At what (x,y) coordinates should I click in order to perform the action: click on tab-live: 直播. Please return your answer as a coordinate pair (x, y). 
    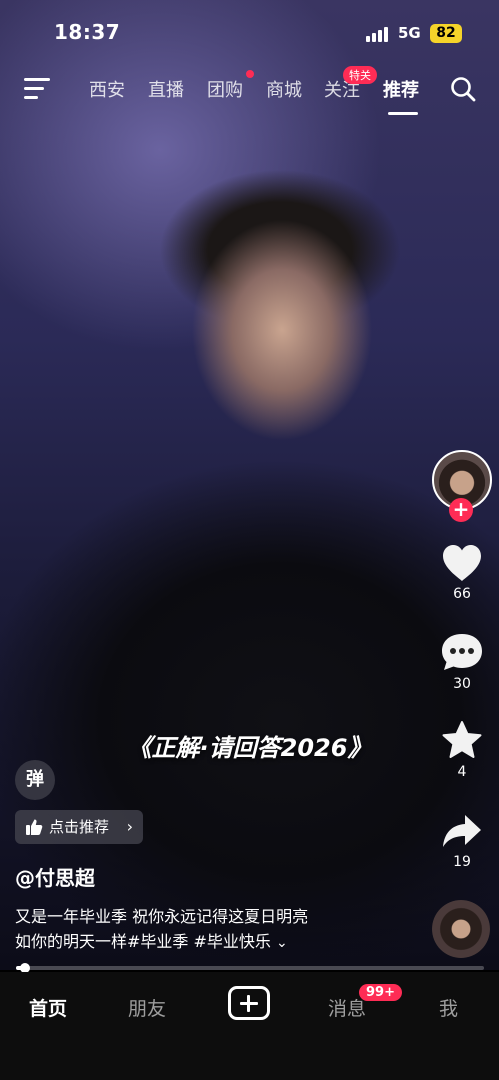
    Looking at the image, I should click on (166, 89).